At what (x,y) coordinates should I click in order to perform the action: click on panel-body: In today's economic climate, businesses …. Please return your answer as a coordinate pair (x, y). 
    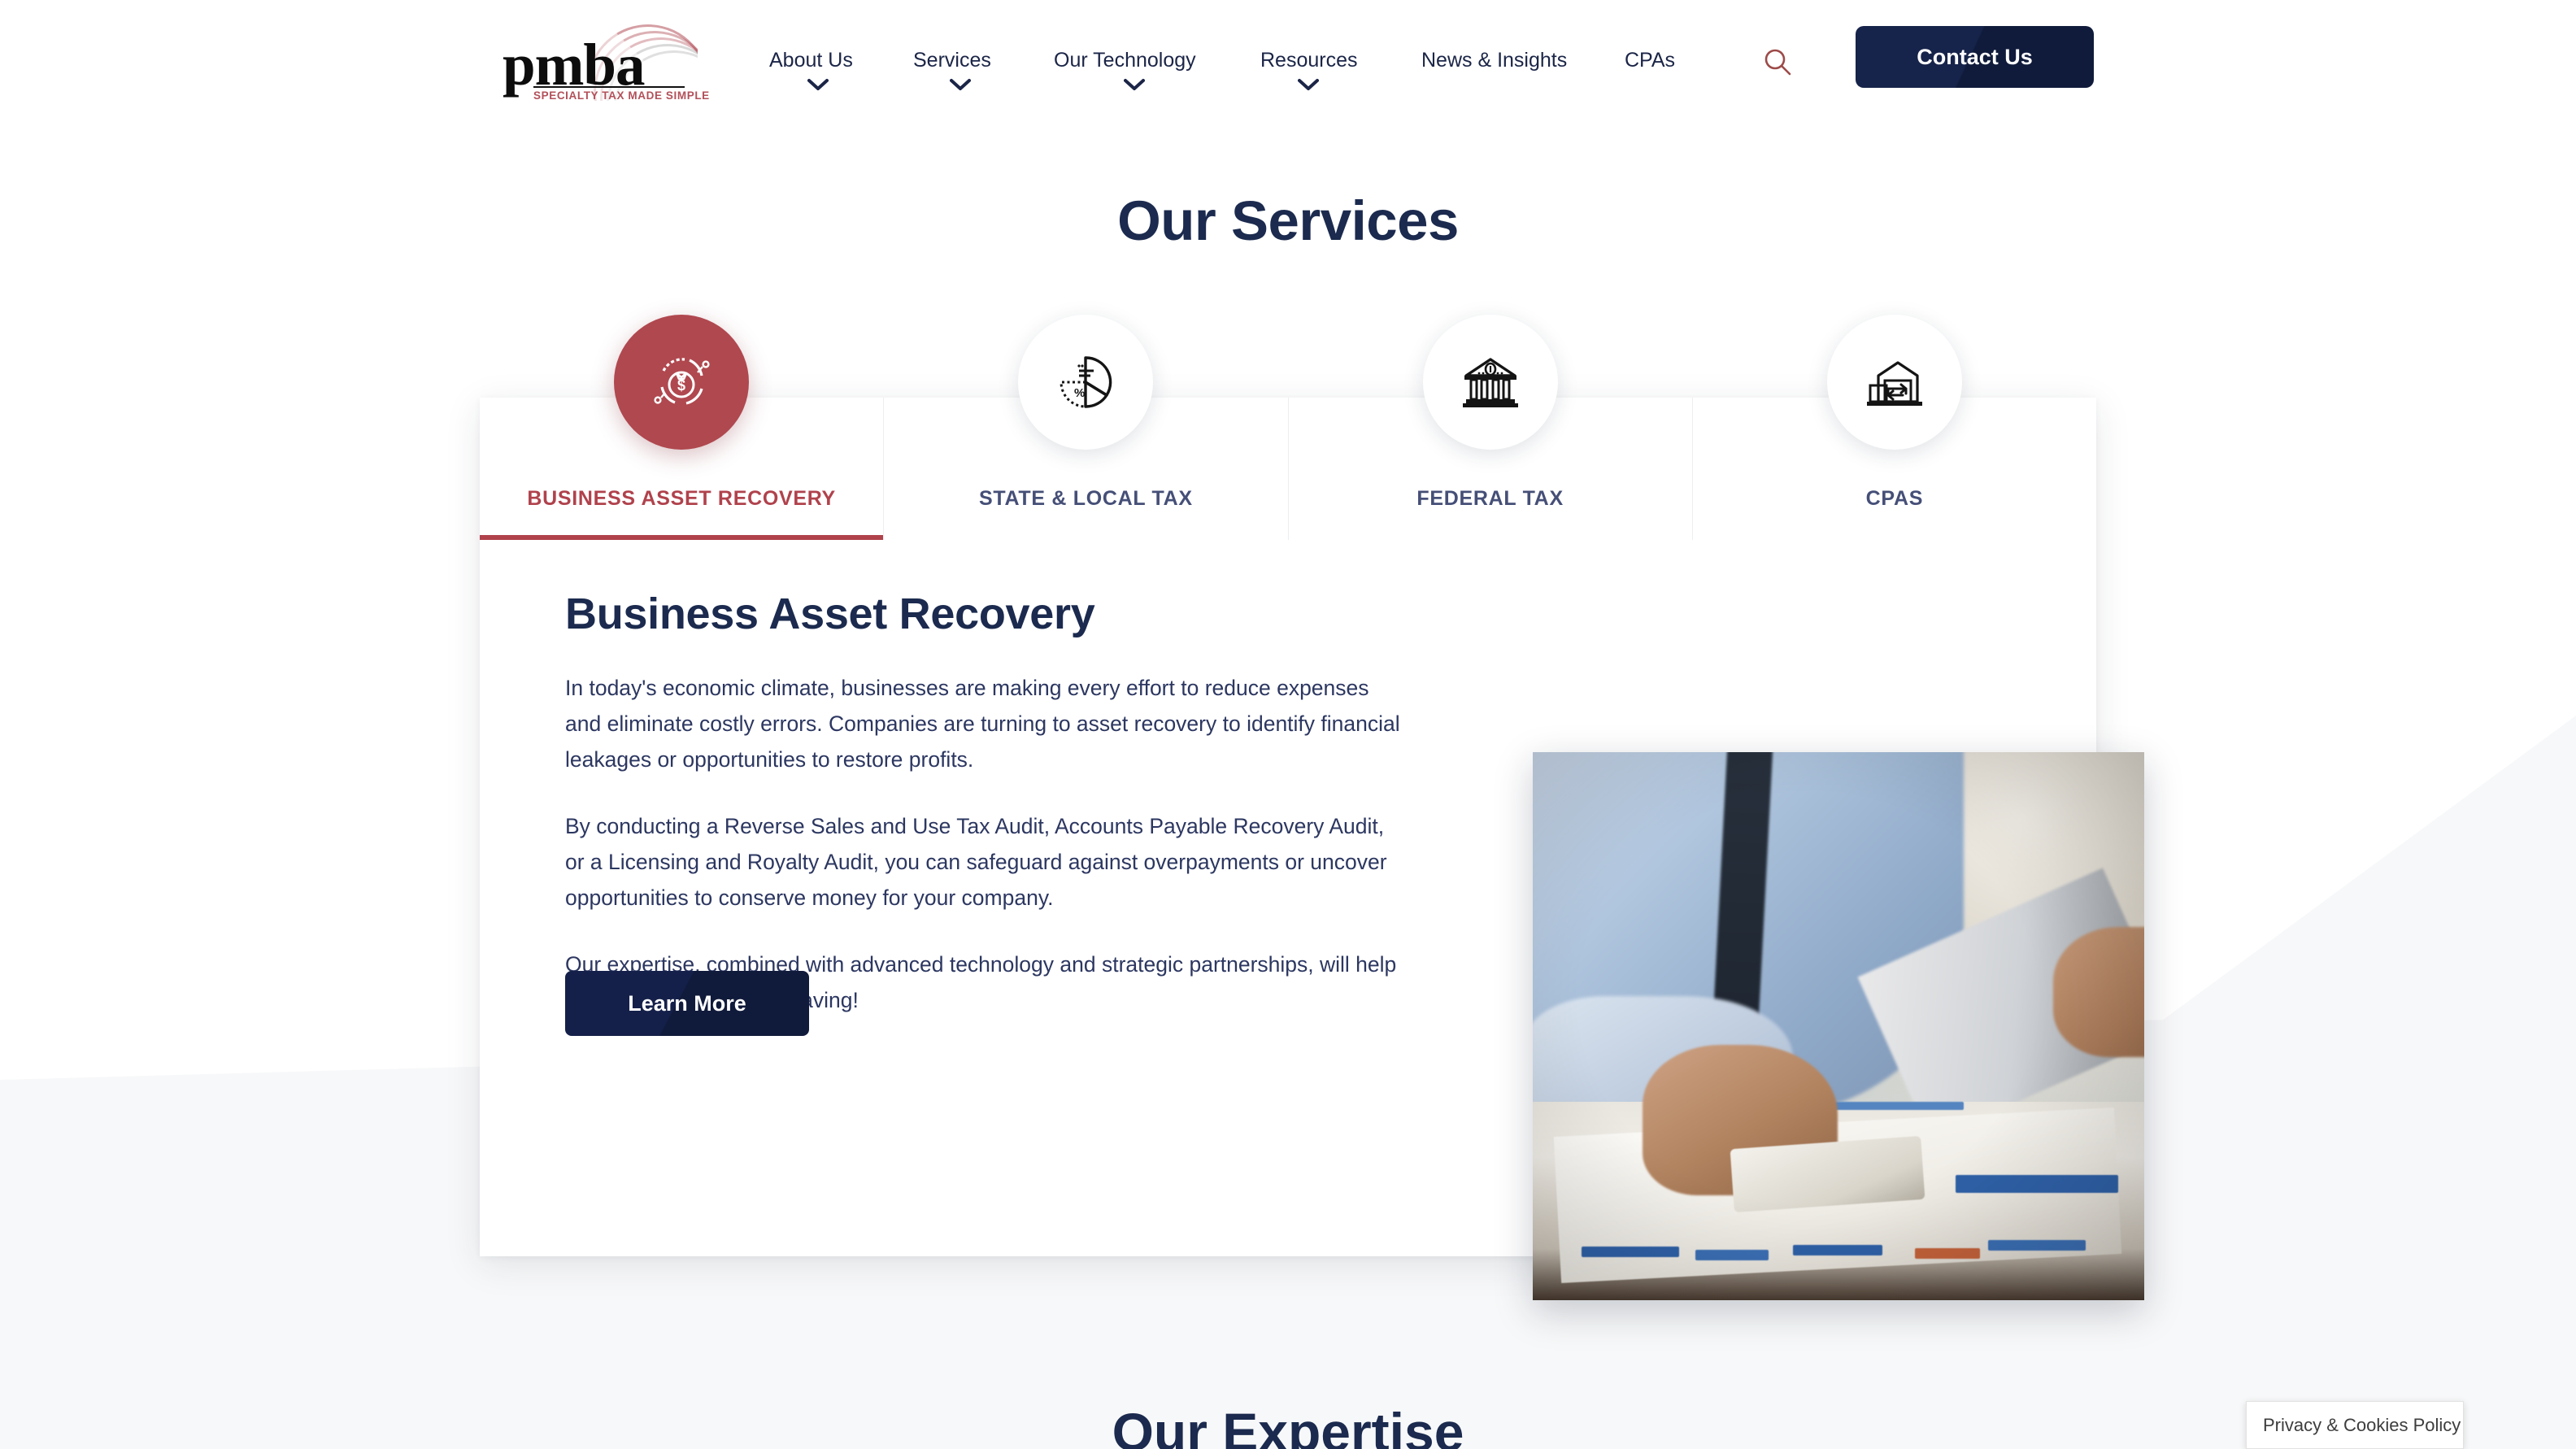
    Looking at the image, I should click on (984, 844).